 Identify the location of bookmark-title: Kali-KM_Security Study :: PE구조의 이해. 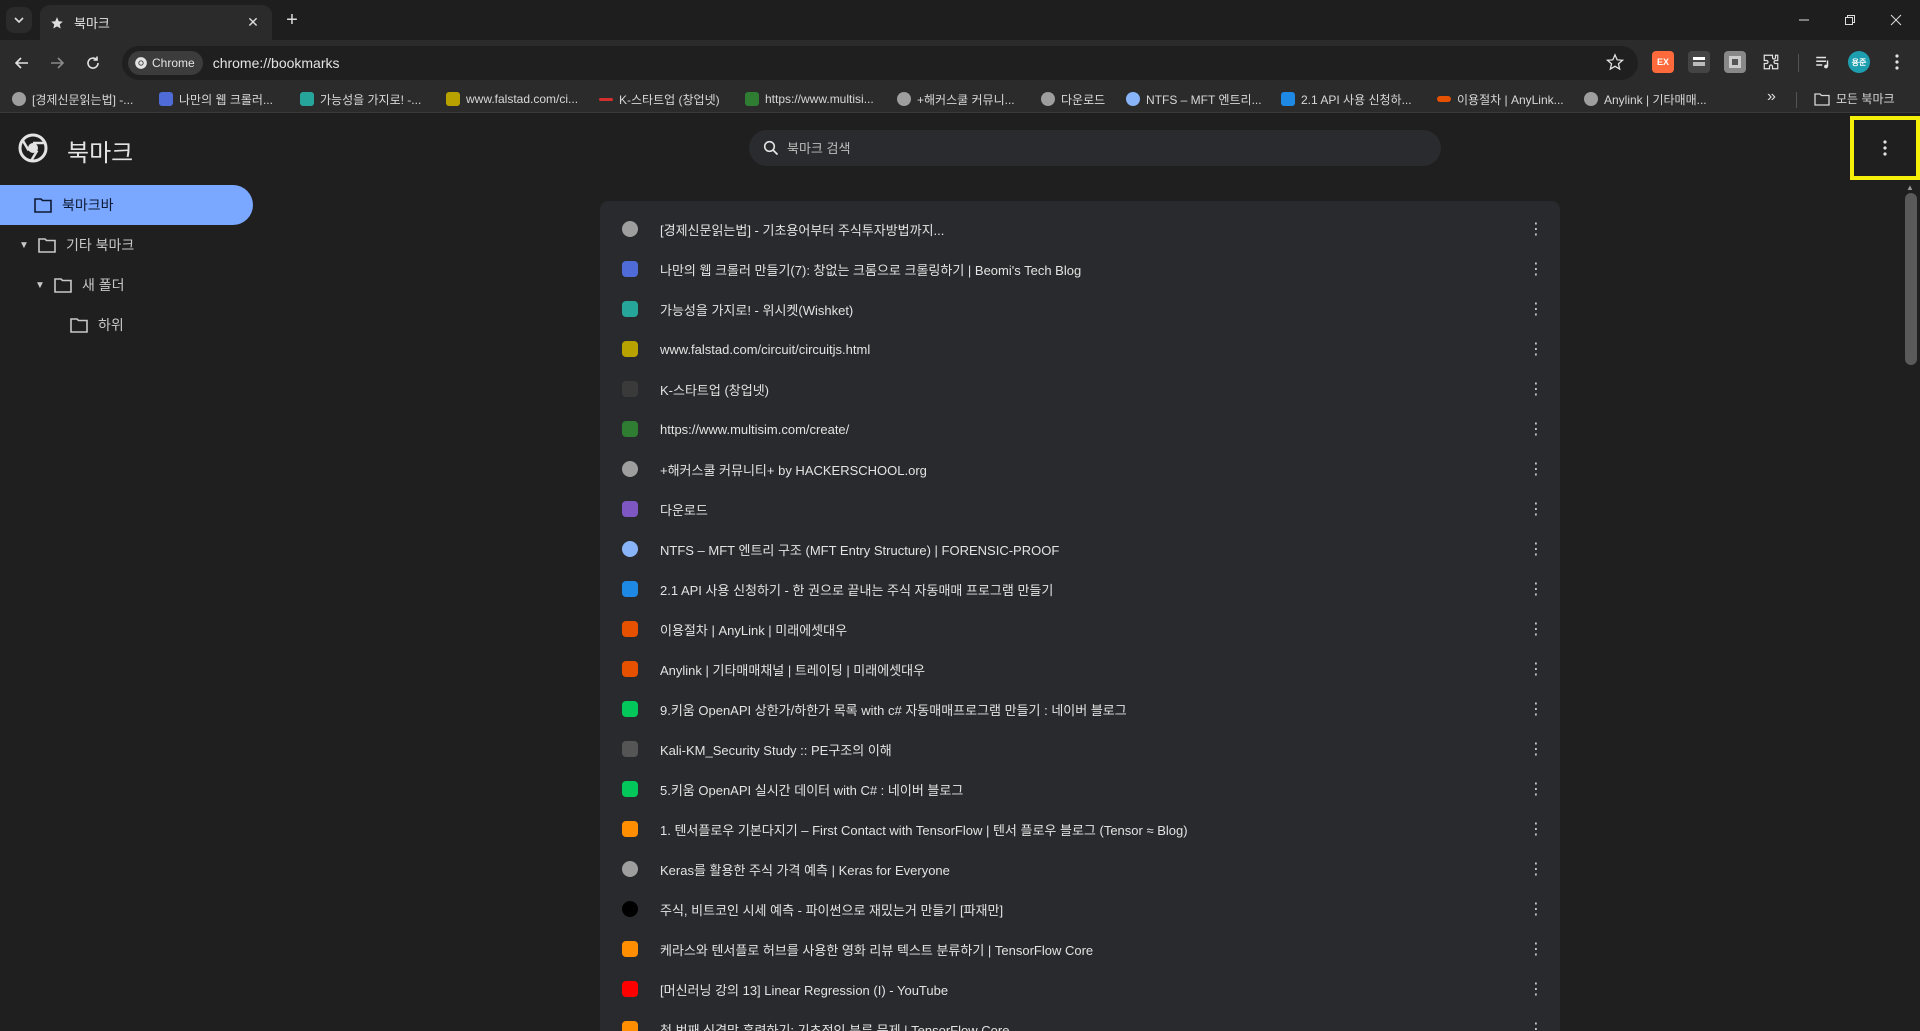
(776, 749).